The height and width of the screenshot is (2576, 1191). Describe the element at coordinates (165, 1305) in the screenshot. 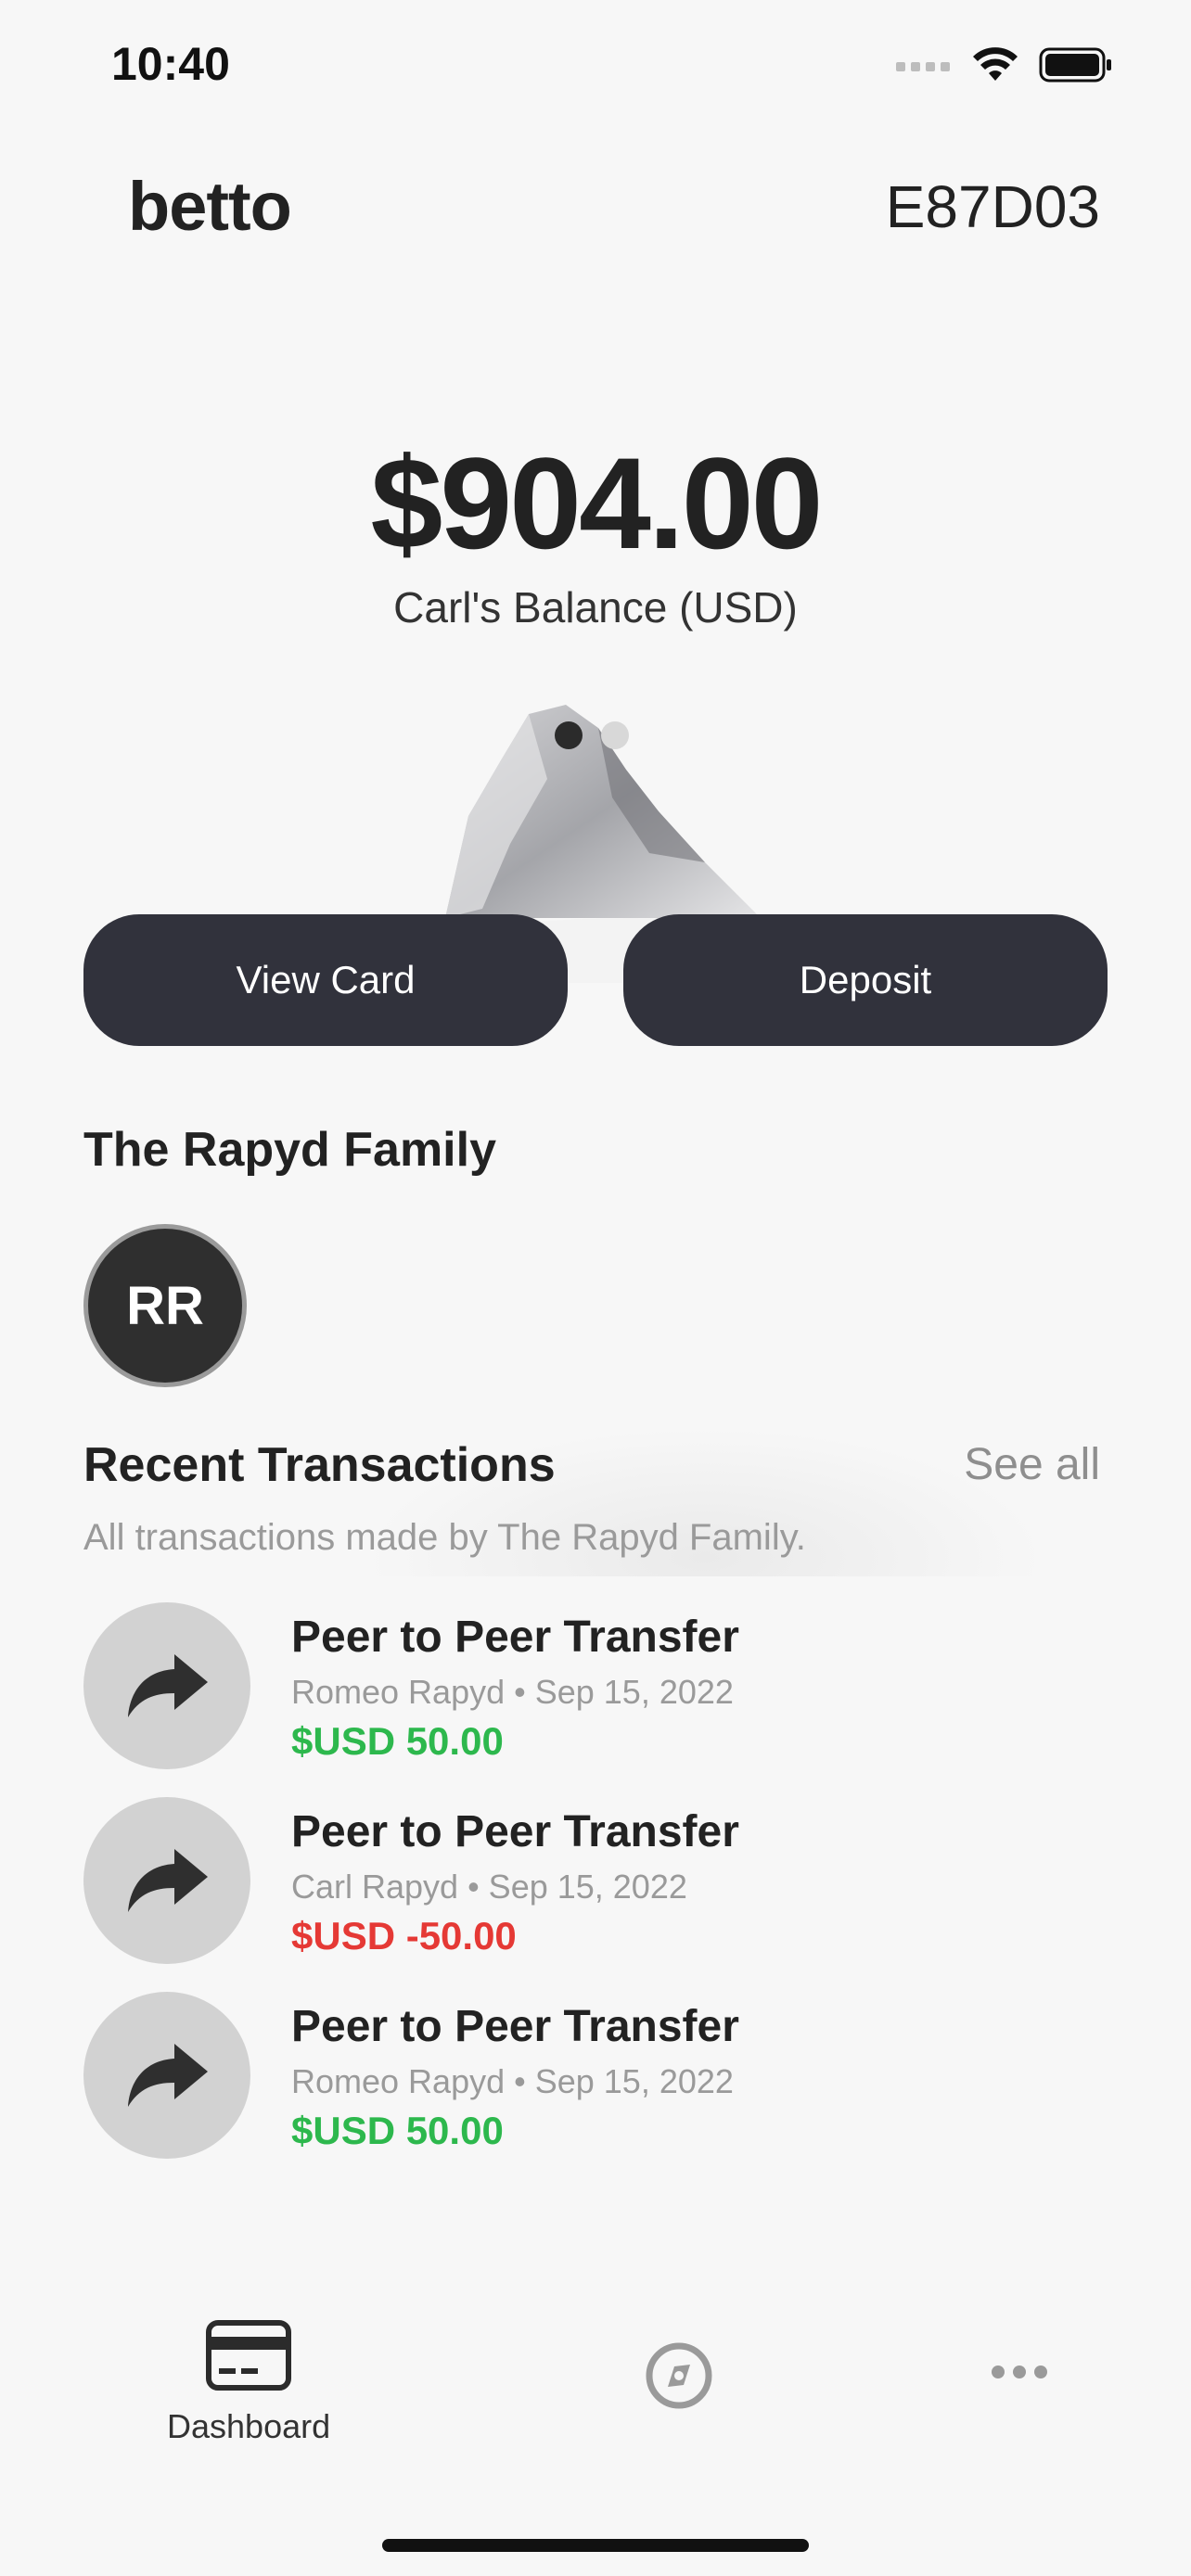

I see `avatar: RR` at that location.